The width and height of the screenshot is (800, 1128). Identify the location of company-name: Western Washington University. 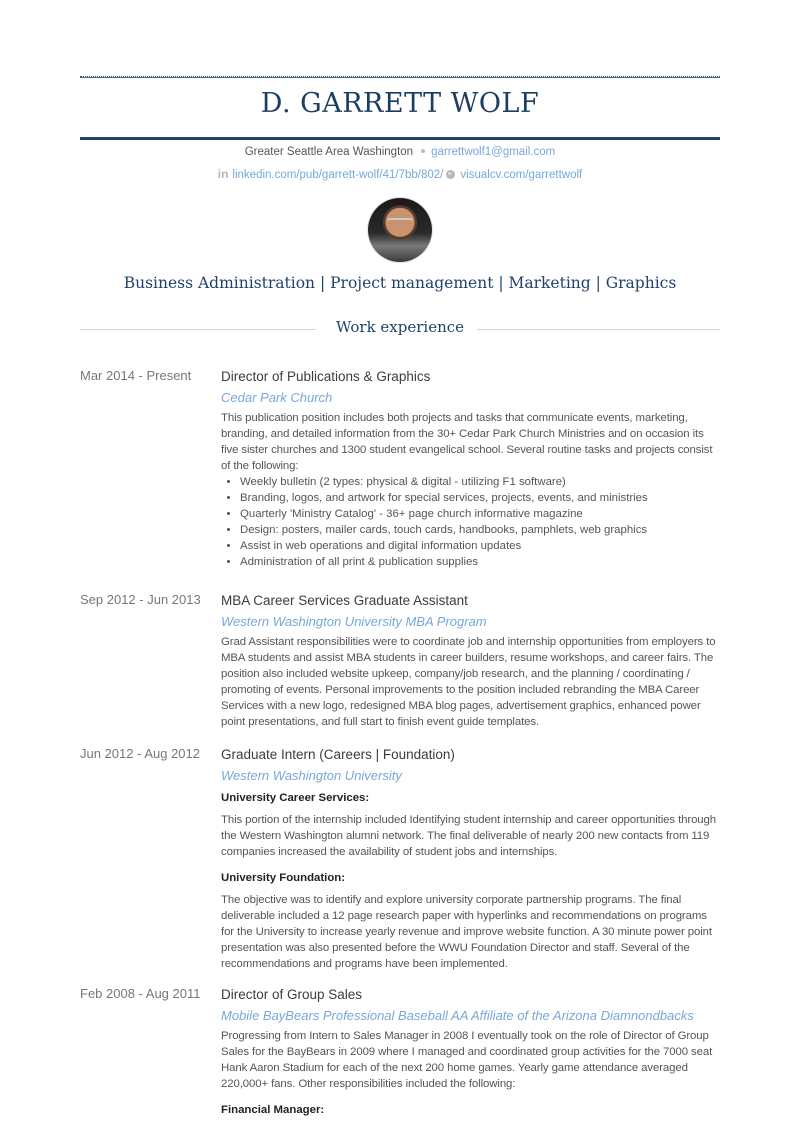
(311, 775).